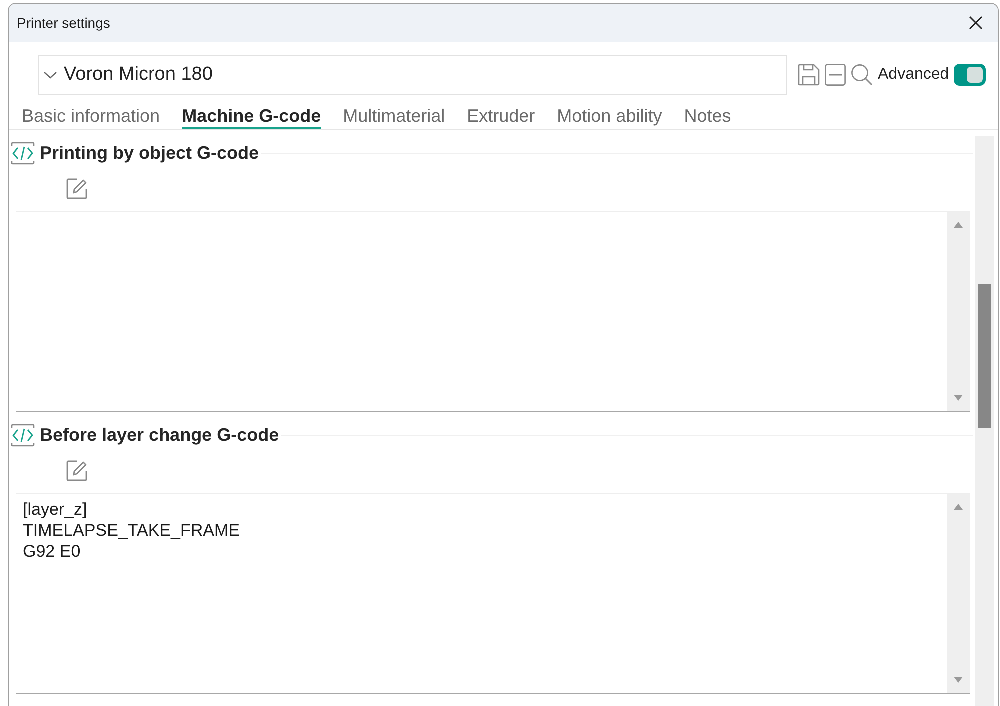 Image resolution: width=1000 pixels, height=706 pixels. Describe the element at coordinates (708, 117) in the screenshot. I see `tab: Notes` at that location.